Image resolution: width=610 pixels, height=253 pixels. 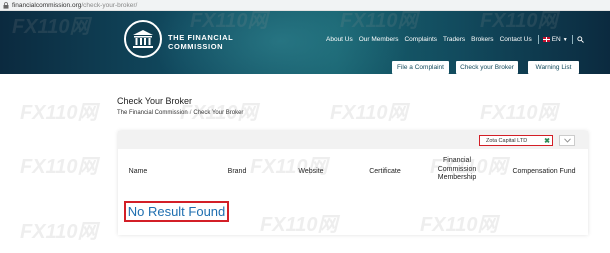 What do you see at coordinates (311, 172) in the screenshot?
I see `column-header-website: Website` at bounding box center [311, 172].